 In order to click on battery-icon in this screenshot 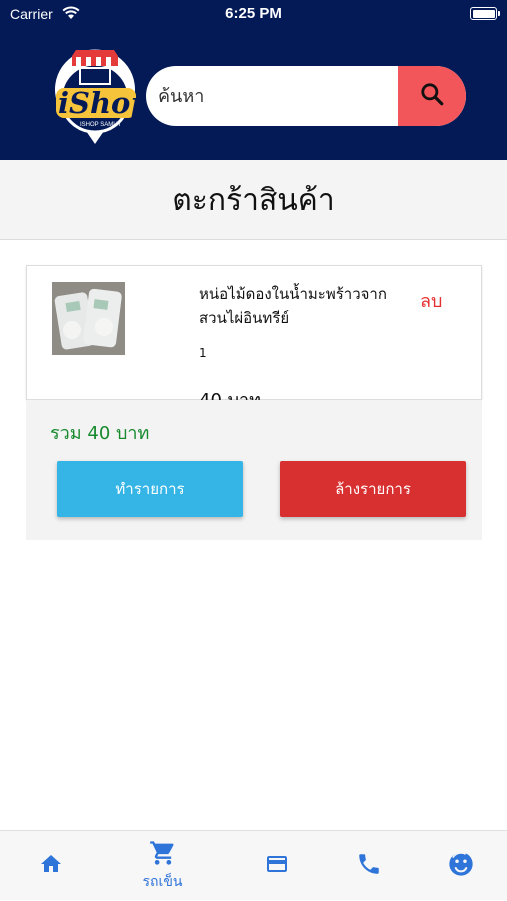, I will do `click(485, 13)`.